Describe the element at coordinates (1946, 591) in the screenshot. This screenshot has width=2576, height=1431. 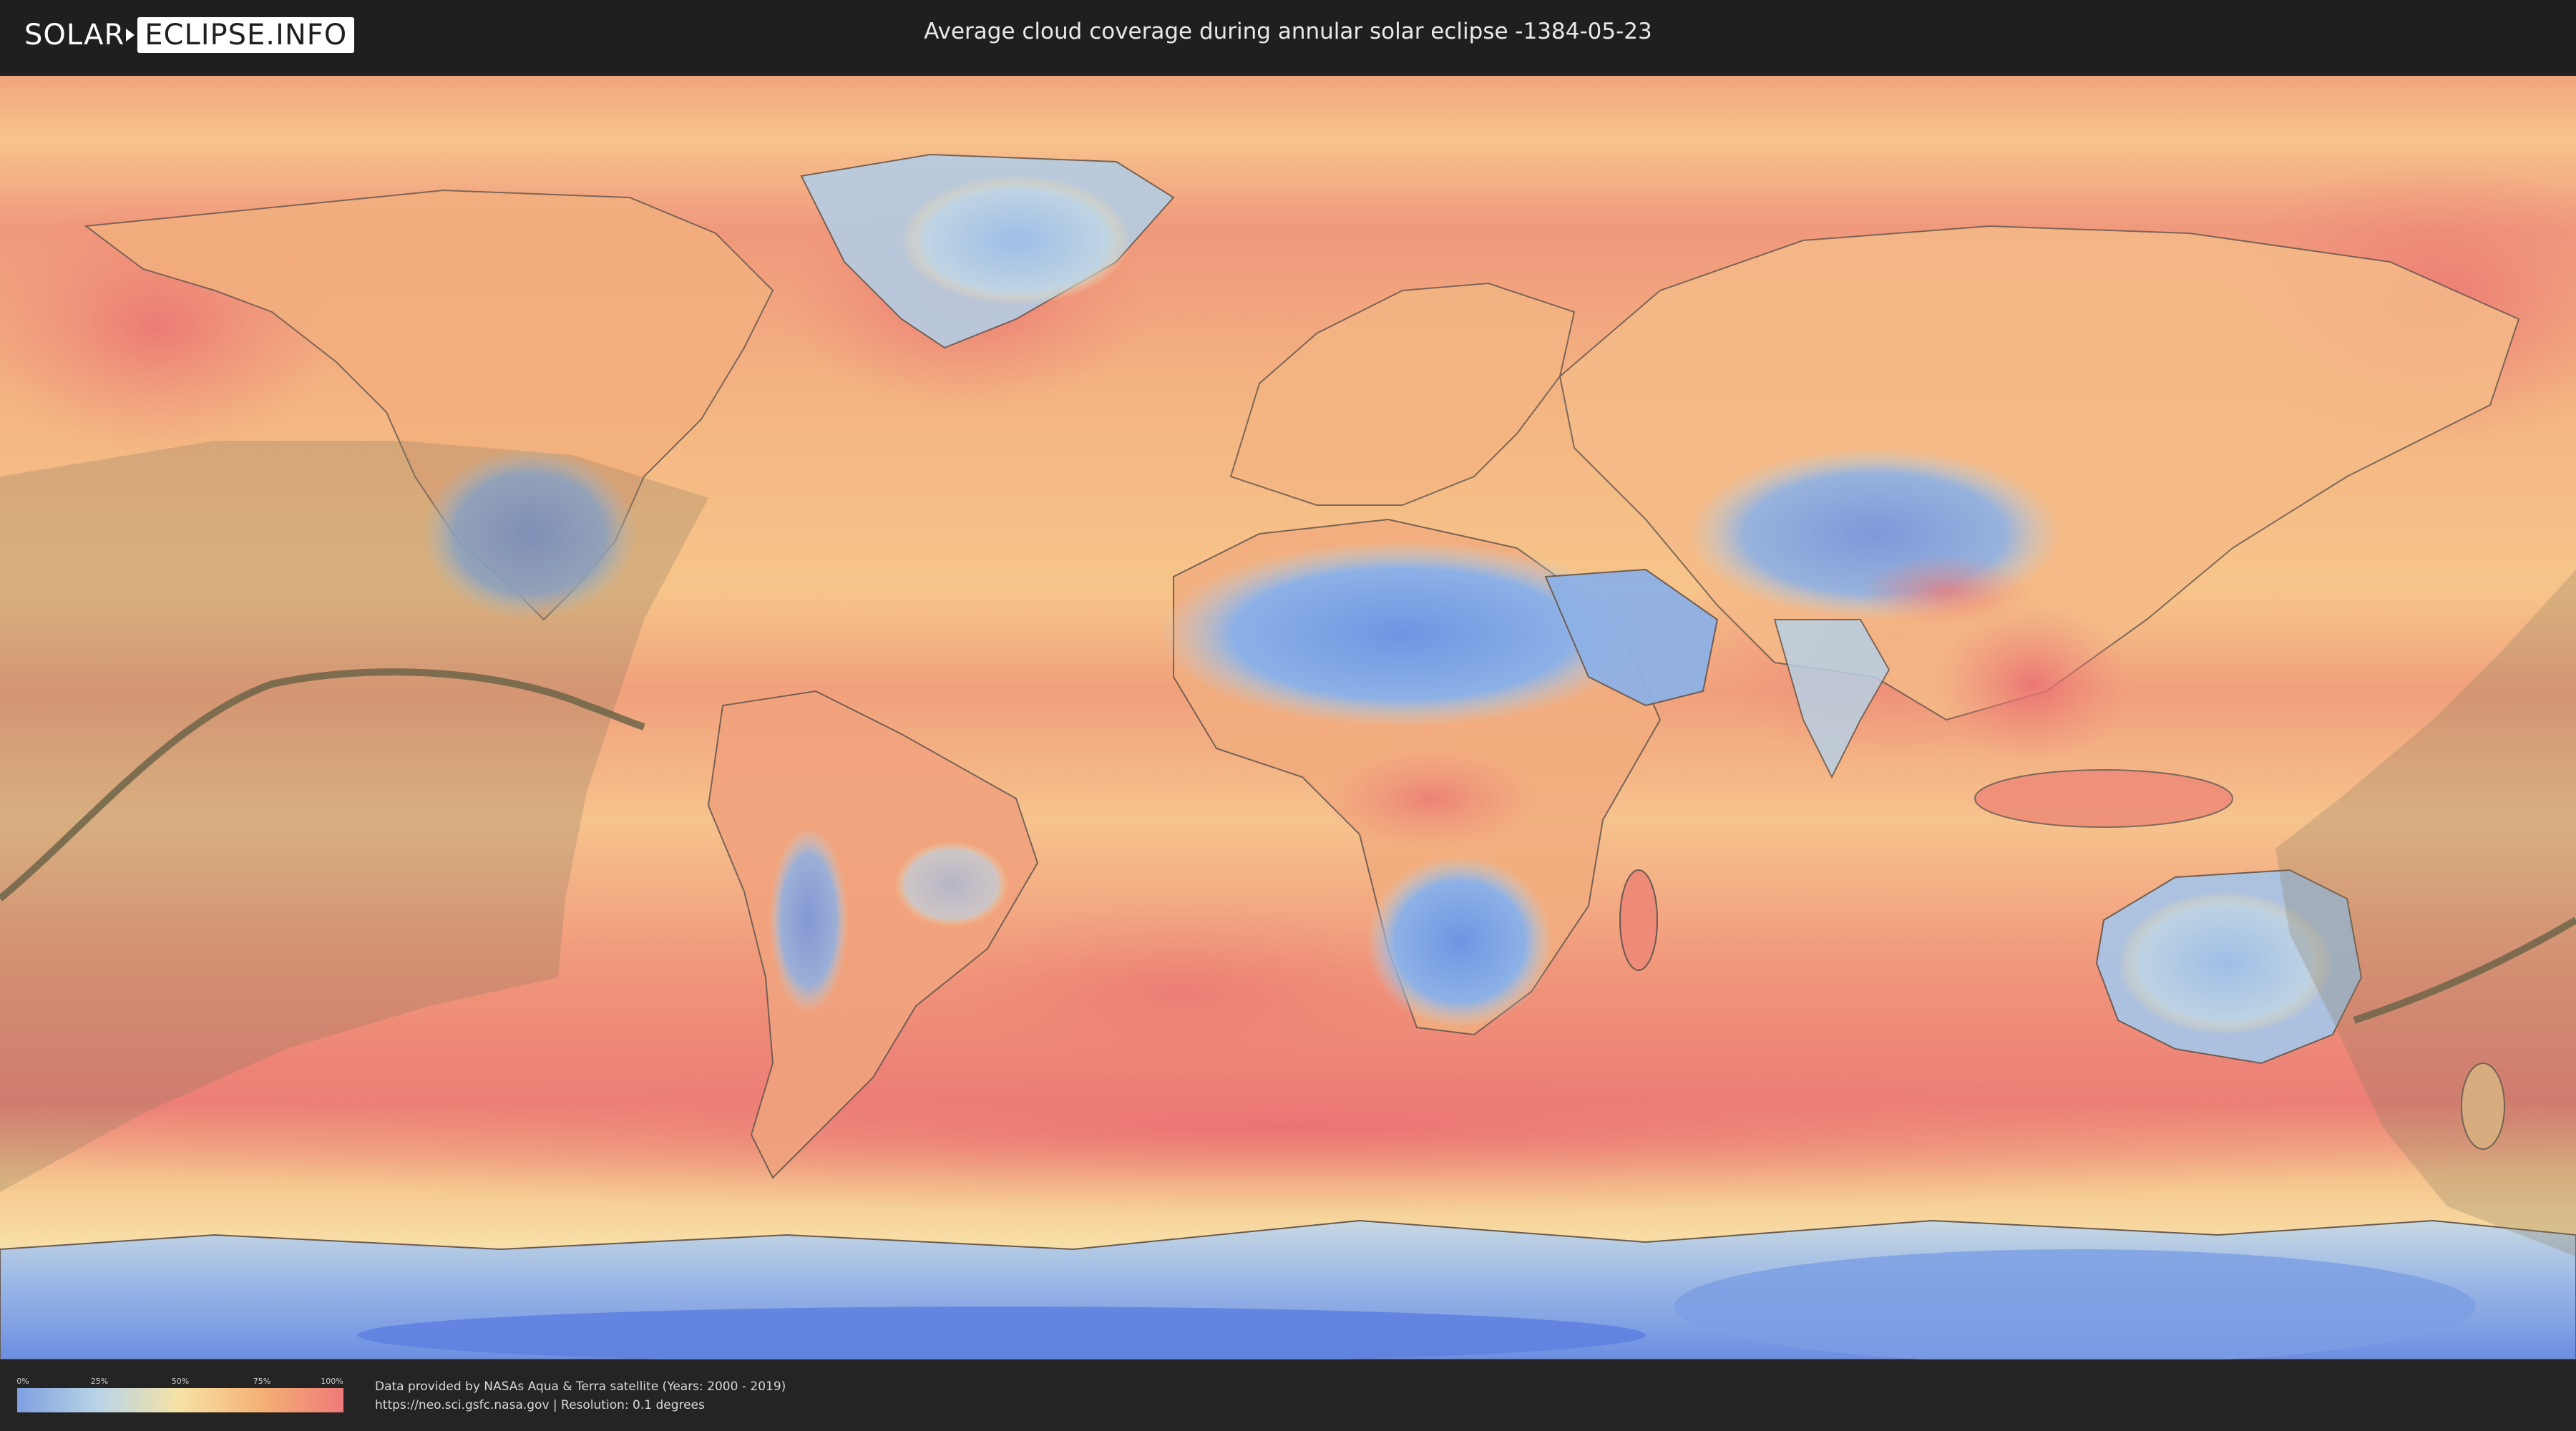
I see `tibet-cloud-region` at that location.